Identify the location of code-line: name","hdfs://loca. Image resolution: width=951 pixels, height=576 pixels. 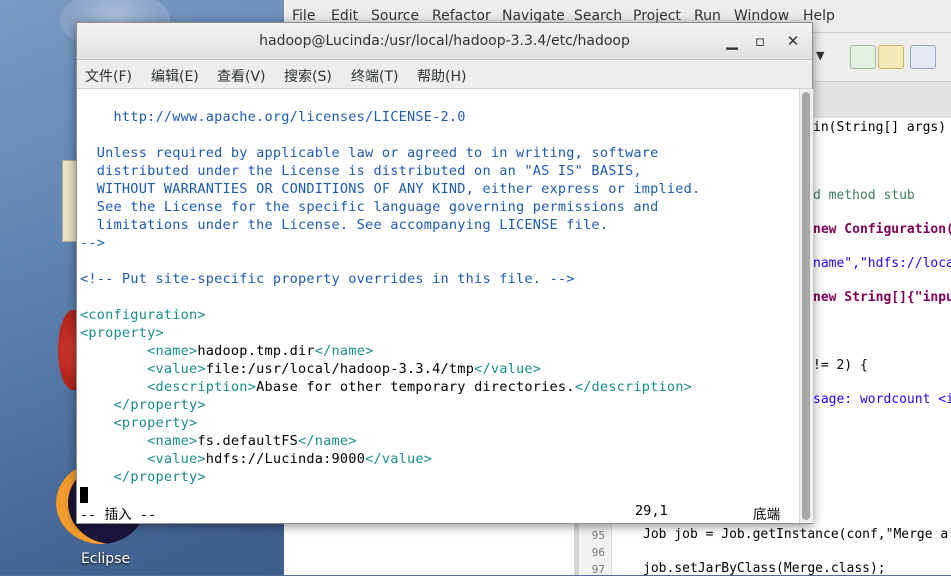
(882, 263).